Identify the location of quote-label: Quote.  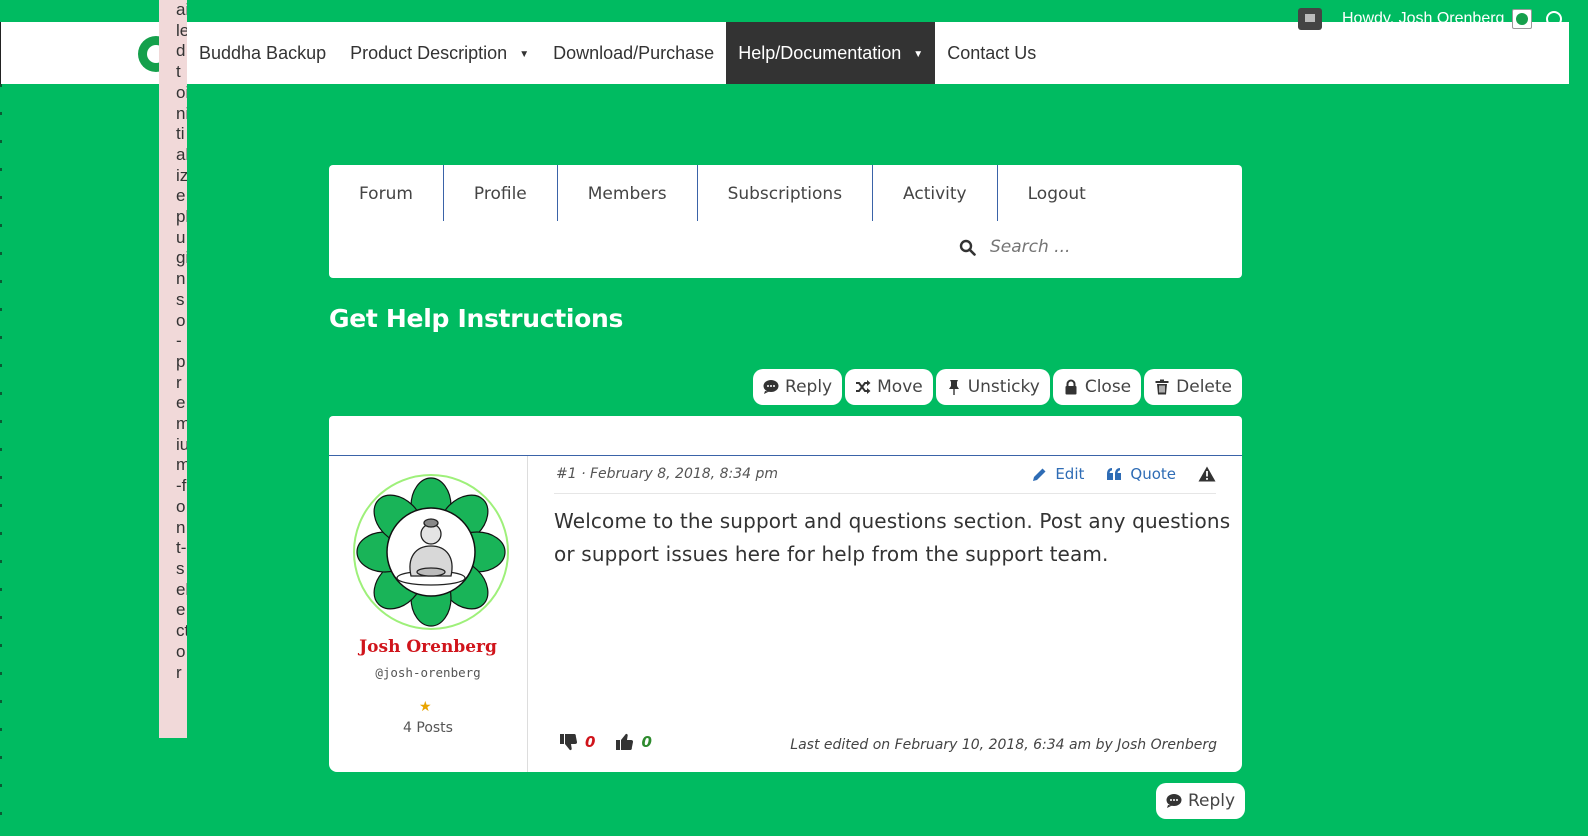
(1153, 474).